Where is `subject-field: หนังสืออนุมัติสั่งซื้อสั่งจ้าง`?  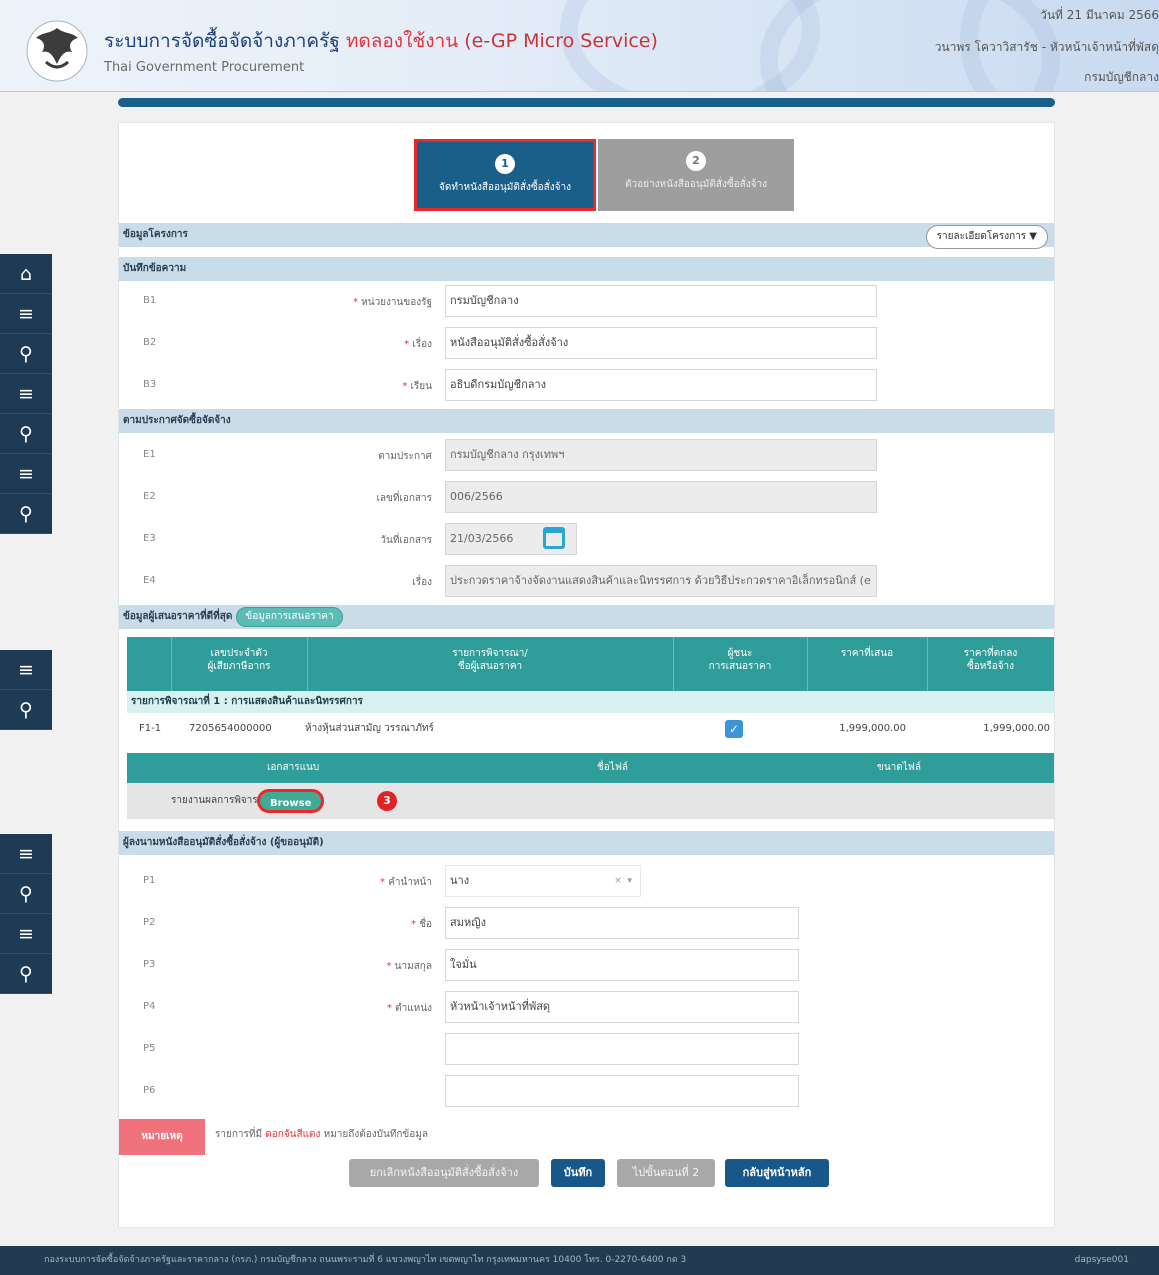 subject-field: หนังสืออนุมัติสั่งซื้อสั่งจ้าง is located at coordinates (661, 343).